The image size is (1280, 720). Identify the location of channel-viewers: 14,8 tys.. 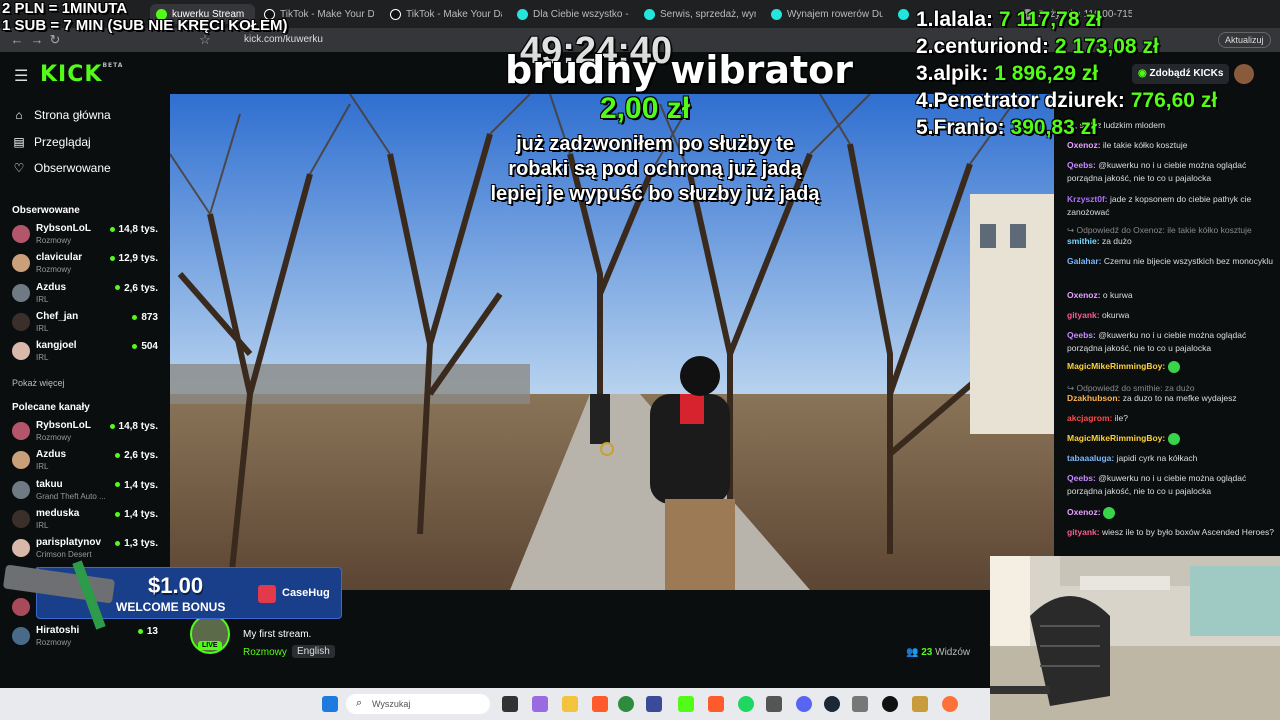
(134, 426).